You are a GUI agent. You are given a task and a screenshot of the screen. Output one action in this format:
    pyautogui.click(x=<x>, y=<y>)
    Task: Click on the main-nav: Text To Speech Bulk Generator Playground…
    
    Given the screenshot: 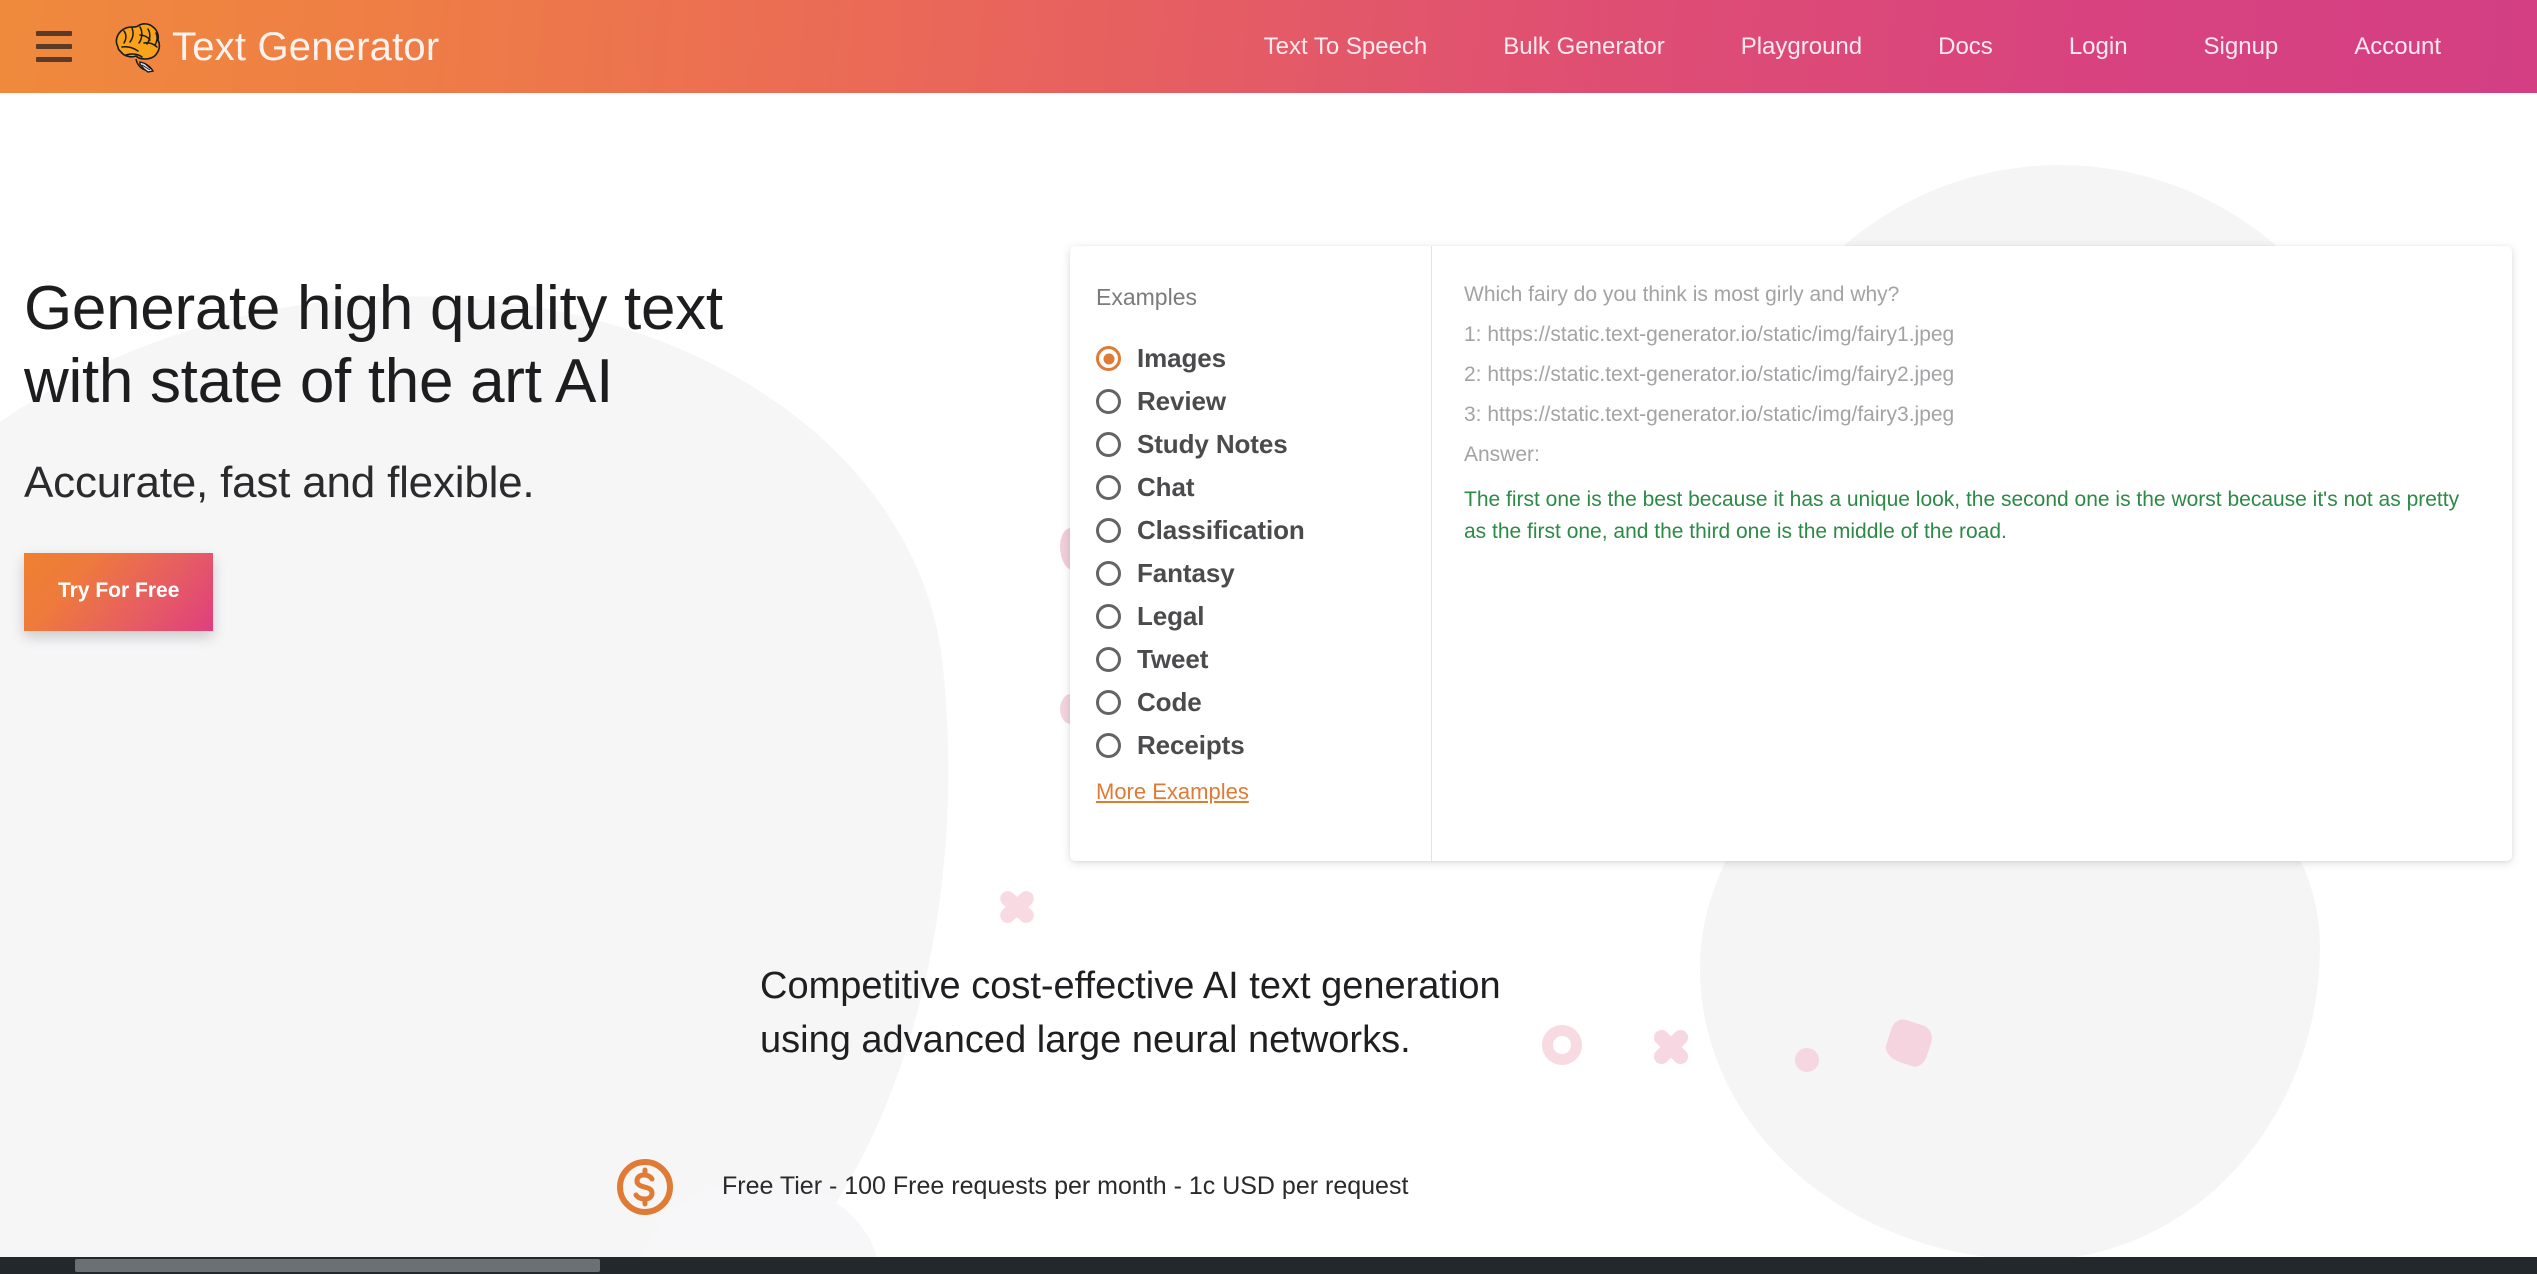 What is the action you would take?
    pyautogui.click(x=1881, y=47)
    